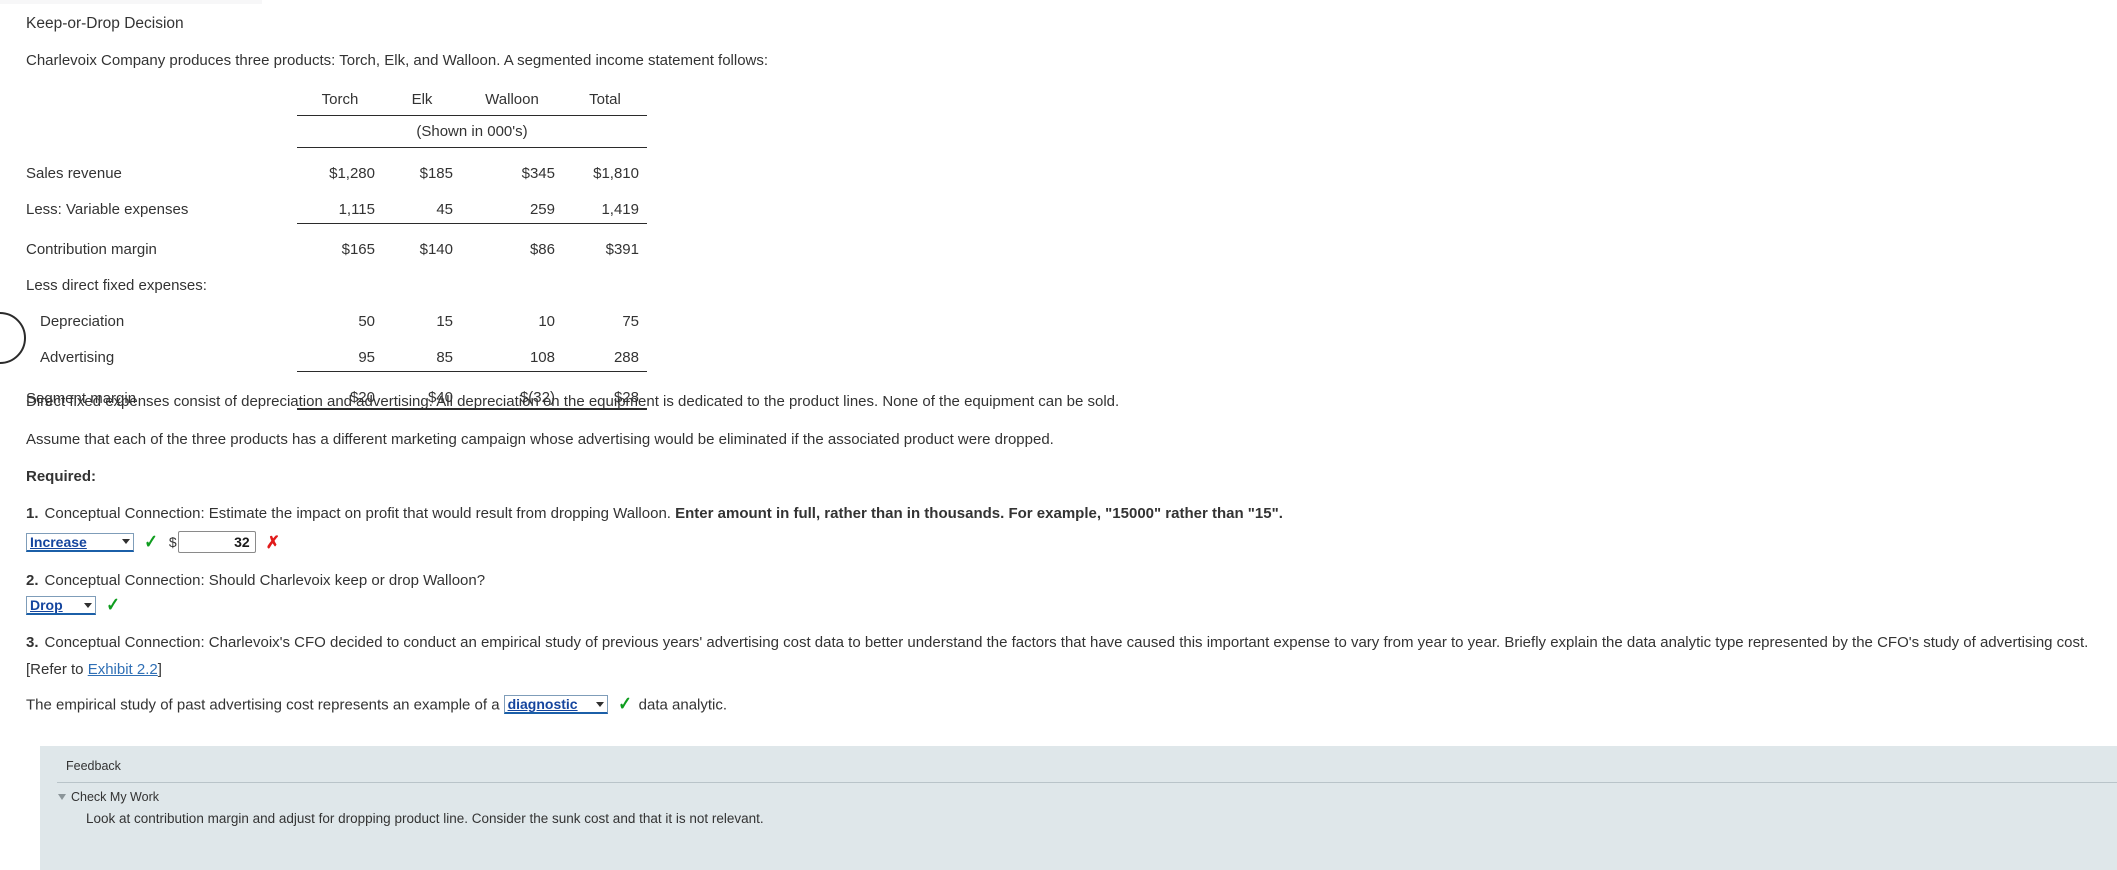 The width and height of the screenshot is (2117, 870). I want to click on row-label: Less direct fixed expenses:, so click(116, 285).